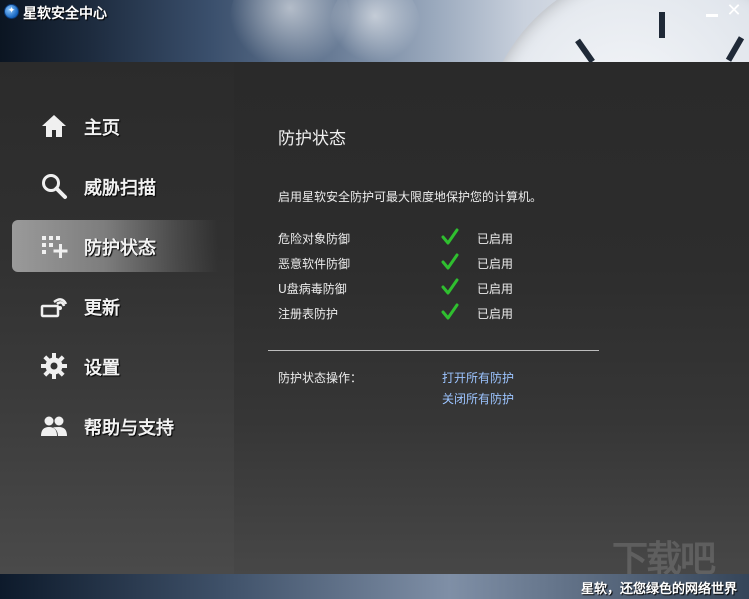 The image size is (749, 599). I want to click on sidebar-item-label: 帮助与支持, so click(129, 428).